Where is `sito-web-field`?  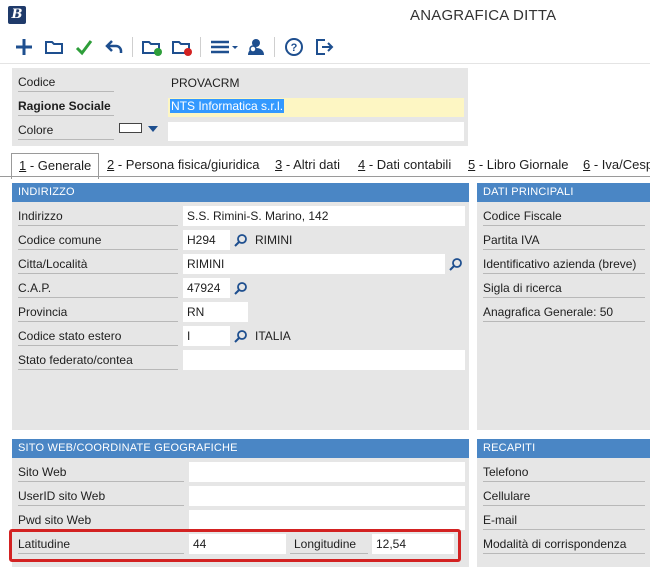 sito-web-field is located at coordinates (327, 472).